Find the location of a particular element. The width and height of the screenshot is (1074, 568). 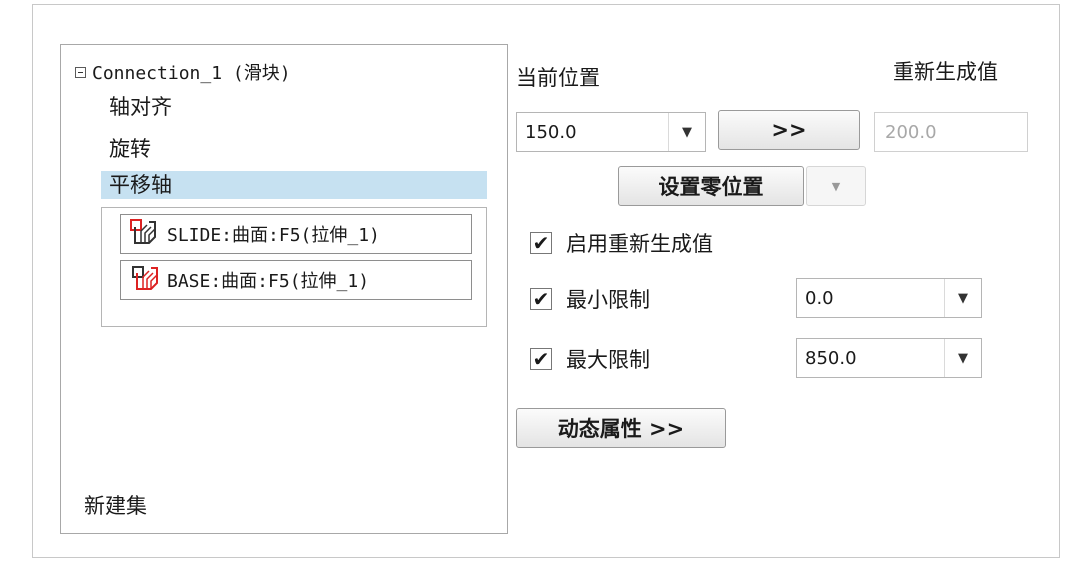

min-limit-combo: 0.0 ▼ is located at coordinates (889, 298).